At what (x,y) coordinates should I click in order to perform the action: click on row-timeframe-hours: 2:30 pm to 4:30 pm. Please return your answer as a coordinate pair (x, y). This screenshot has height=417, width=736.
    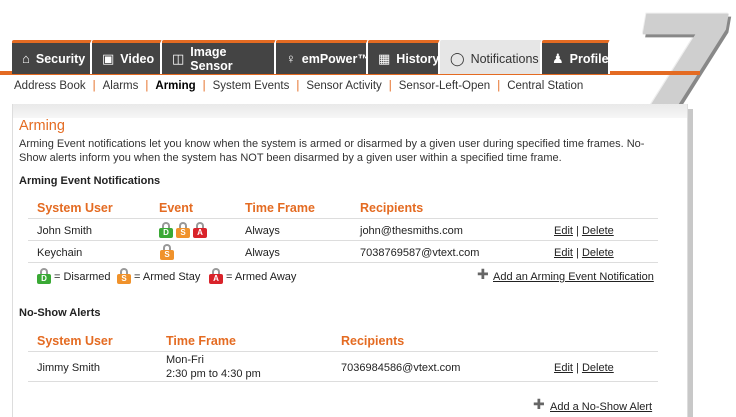
    Looking at the image, I should click on (213, 374).